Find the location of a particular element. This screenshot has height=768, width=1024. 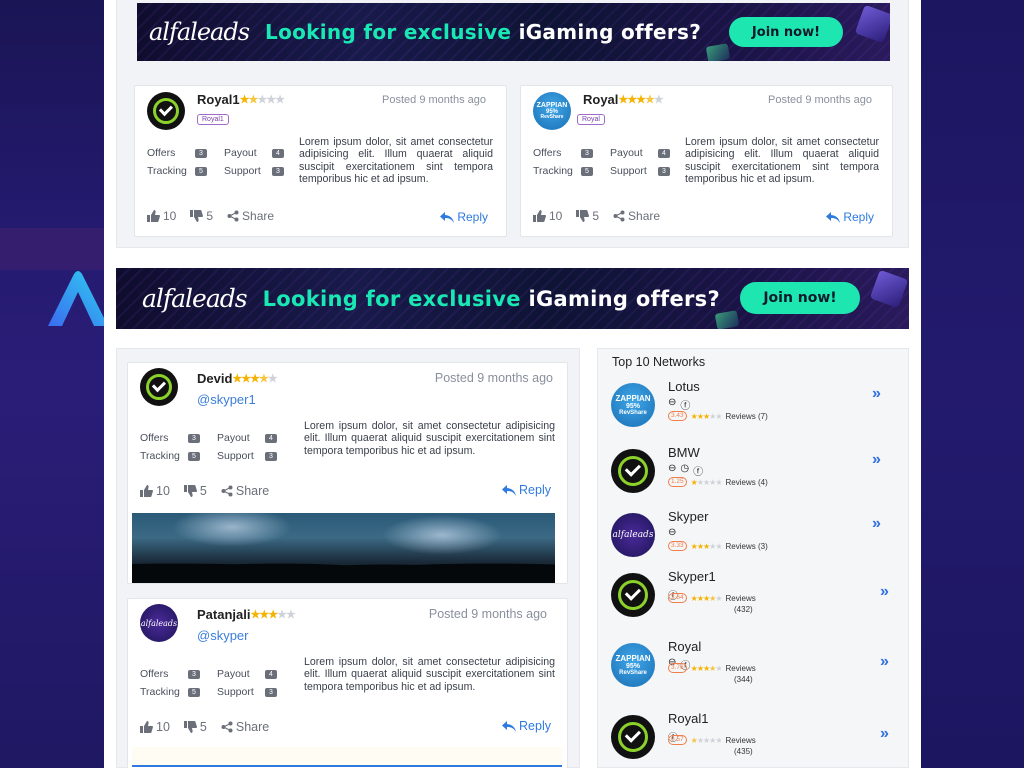

network-name: Royal is located at coordinates (684, 646).